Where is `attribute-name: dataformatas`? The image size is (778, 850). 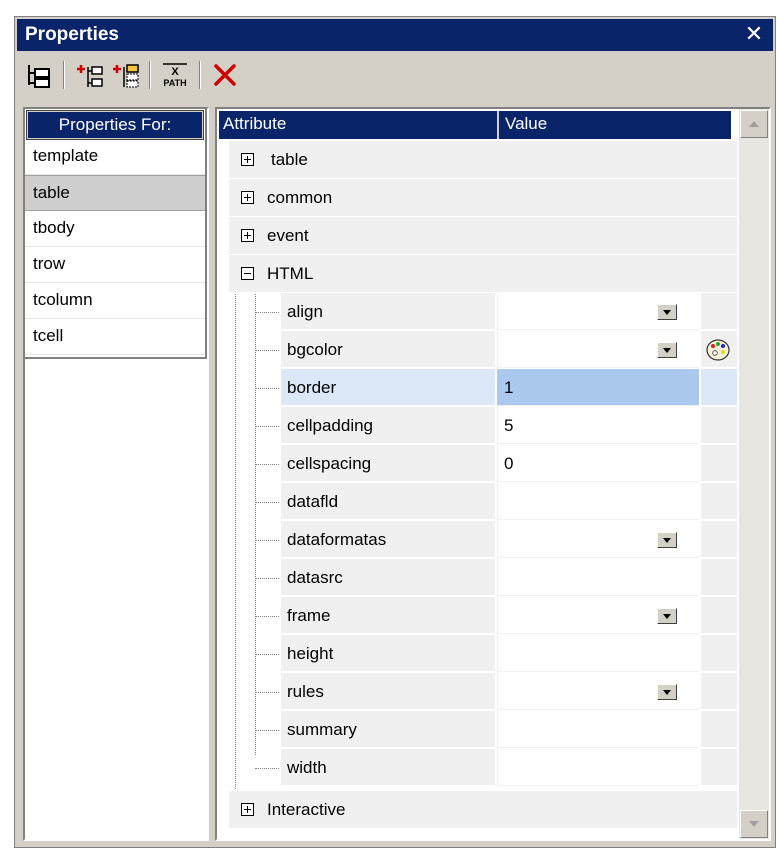 attribute-name: dataformatas is located at coordinates (388, 539).